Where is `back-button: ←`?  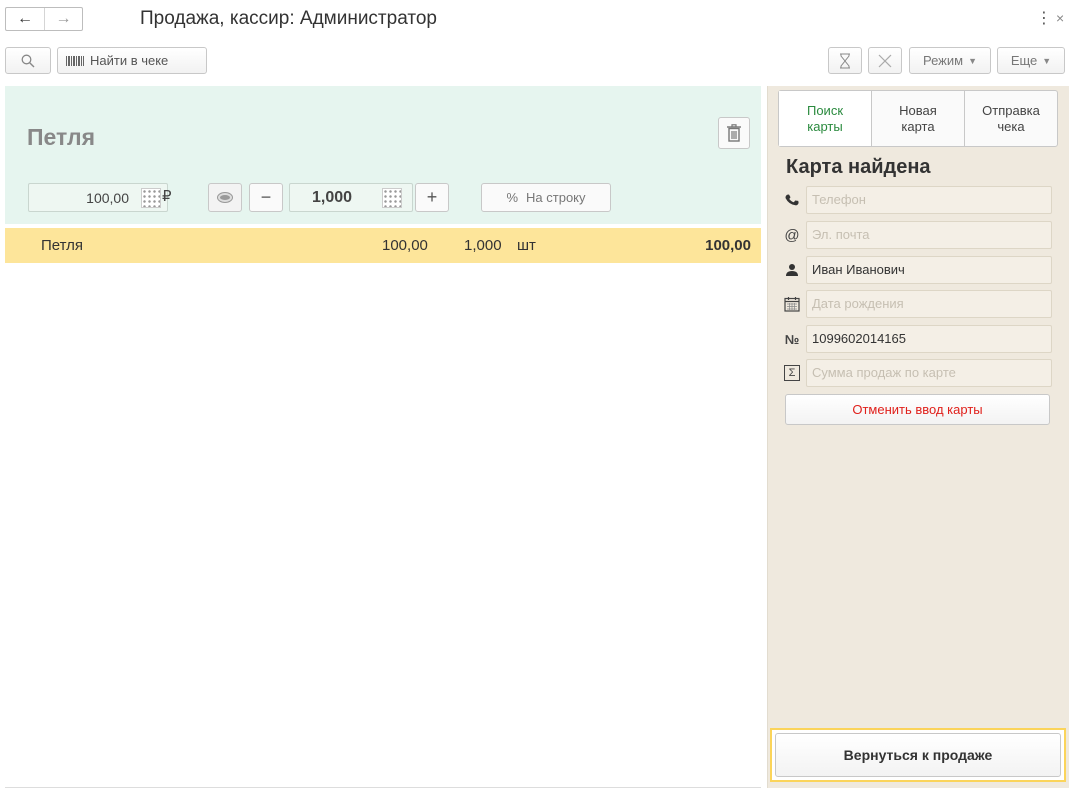
back-button: ← is located at coordinates (25, 19).